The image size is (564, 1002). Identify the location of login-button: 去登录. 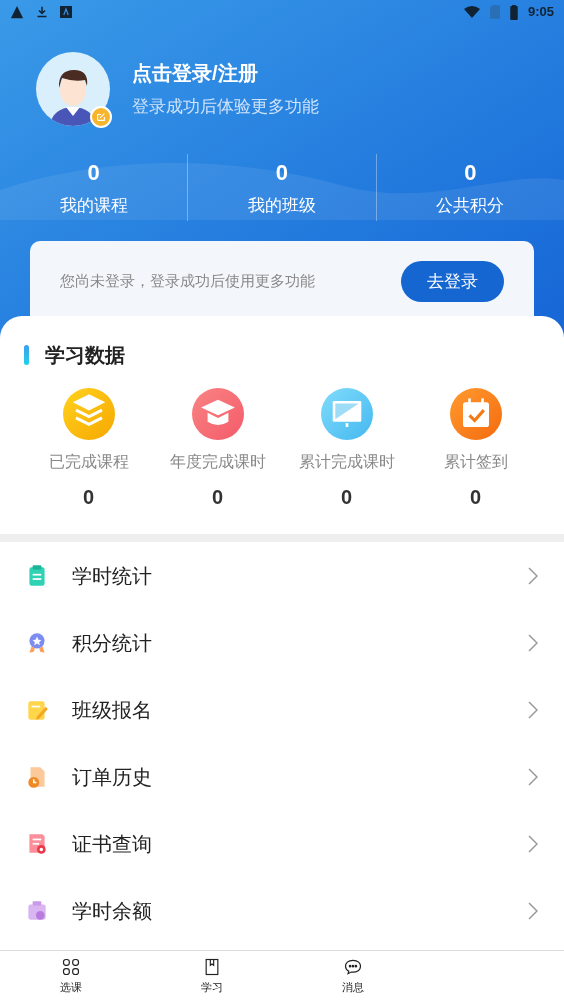
(452, 281).